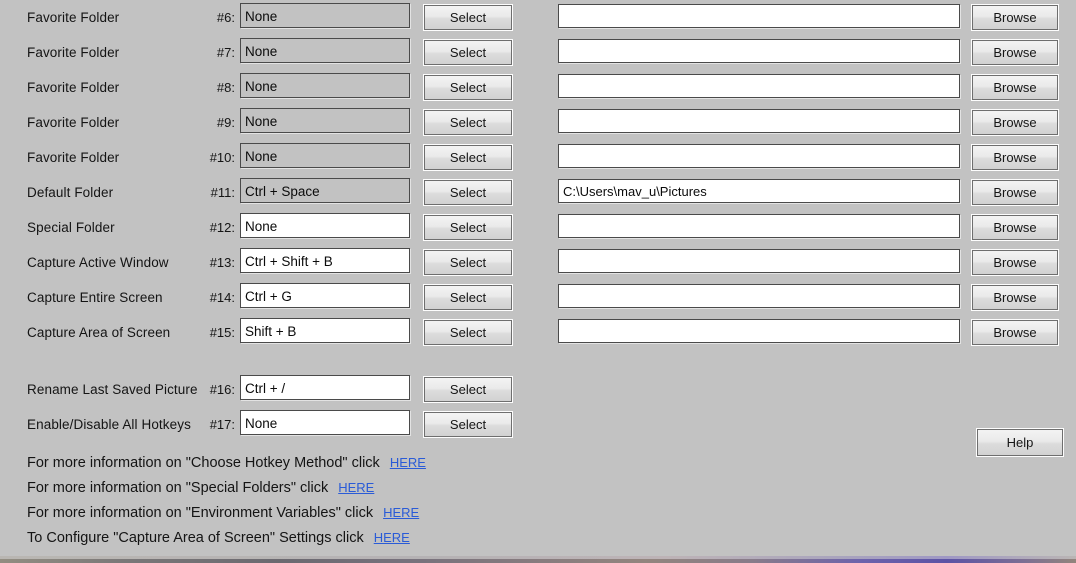  Describe the element at coordinates (222, 157) in the screenshot. I see `hotkey-row-number: #10:` at that location.